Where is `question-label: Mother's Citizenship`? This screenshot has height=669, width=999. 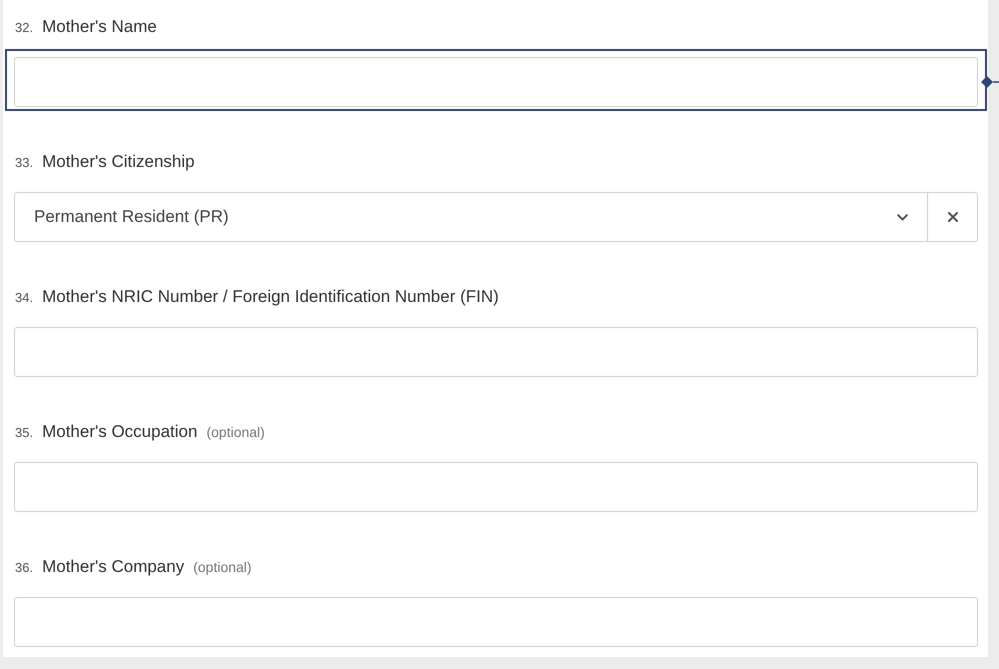 question-label: Mother's Citizenship is located at coordinates (118, 162).